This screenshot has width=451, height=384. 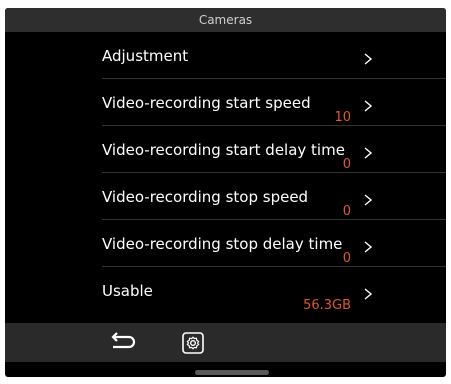 What do you see at coordinates (145, 56) in the screenshot?
I see `setting-label: Adjustment` at bounding box center [145, 56].